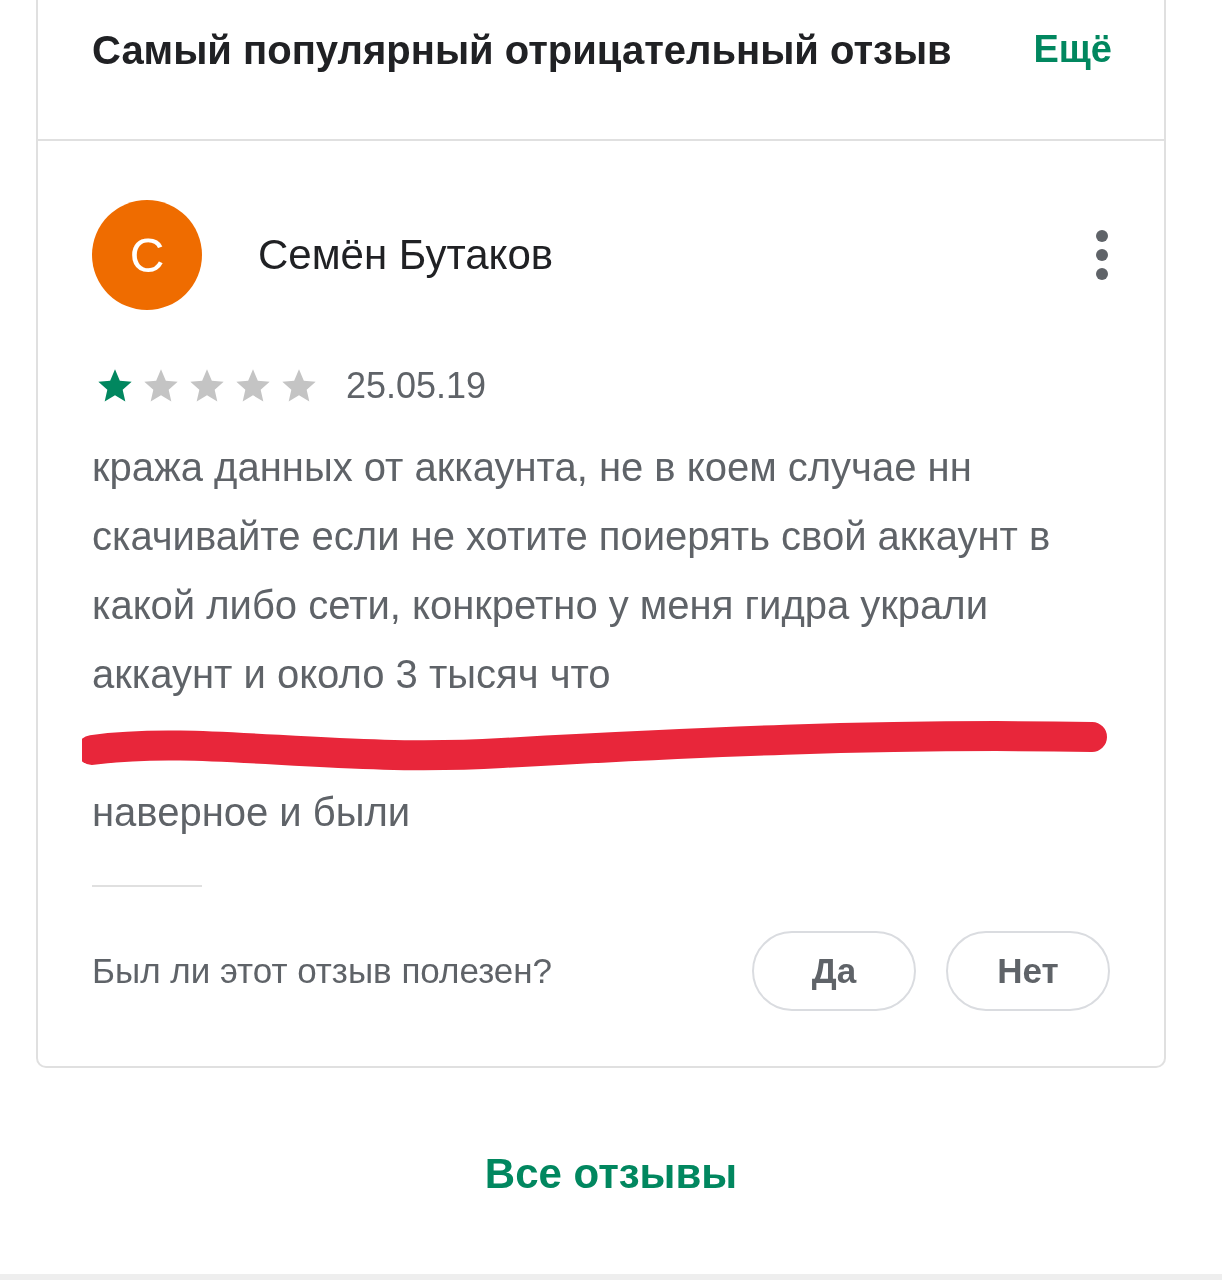  What do you see at coordinates (252, 812) in the screenshot?
I see `review-text: наверное и были` at bounding box center [252, 812].